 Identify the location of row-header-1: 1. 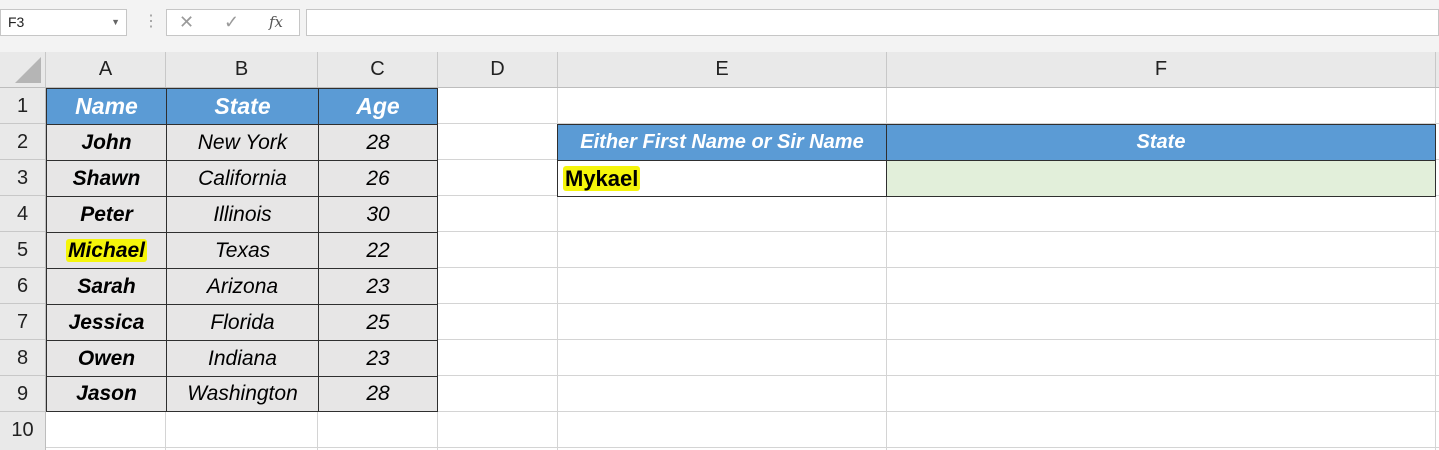
(22, 106).